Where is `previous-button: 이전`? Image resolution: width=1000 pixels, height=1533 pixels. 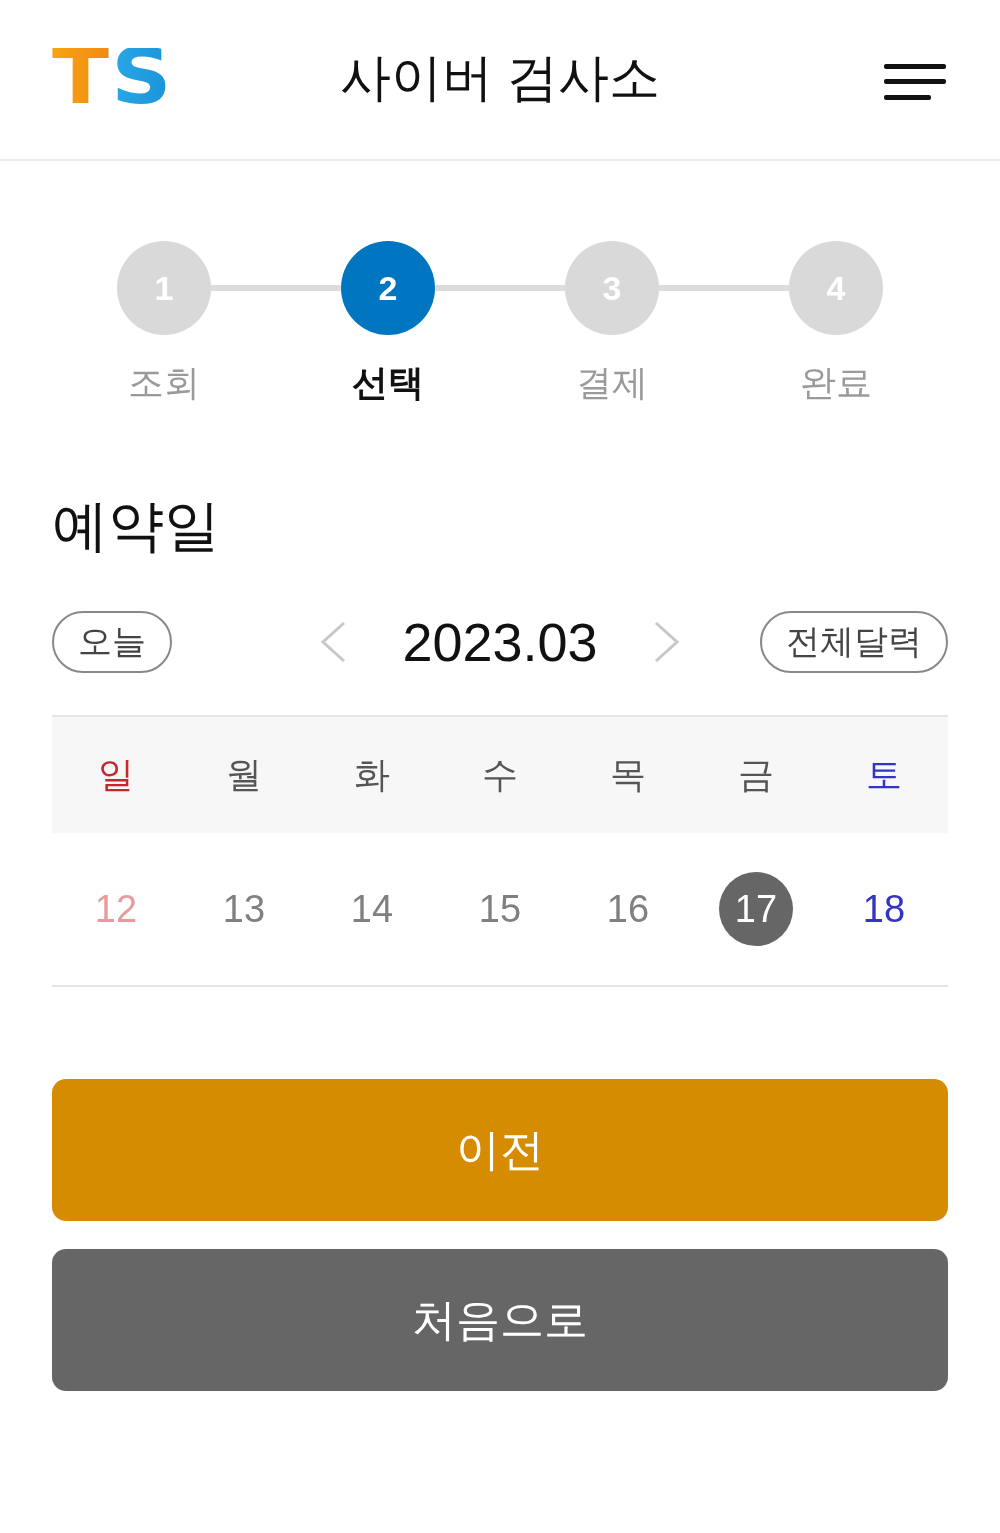 previous-button: 이전 is located at coordinates (500, 1150).